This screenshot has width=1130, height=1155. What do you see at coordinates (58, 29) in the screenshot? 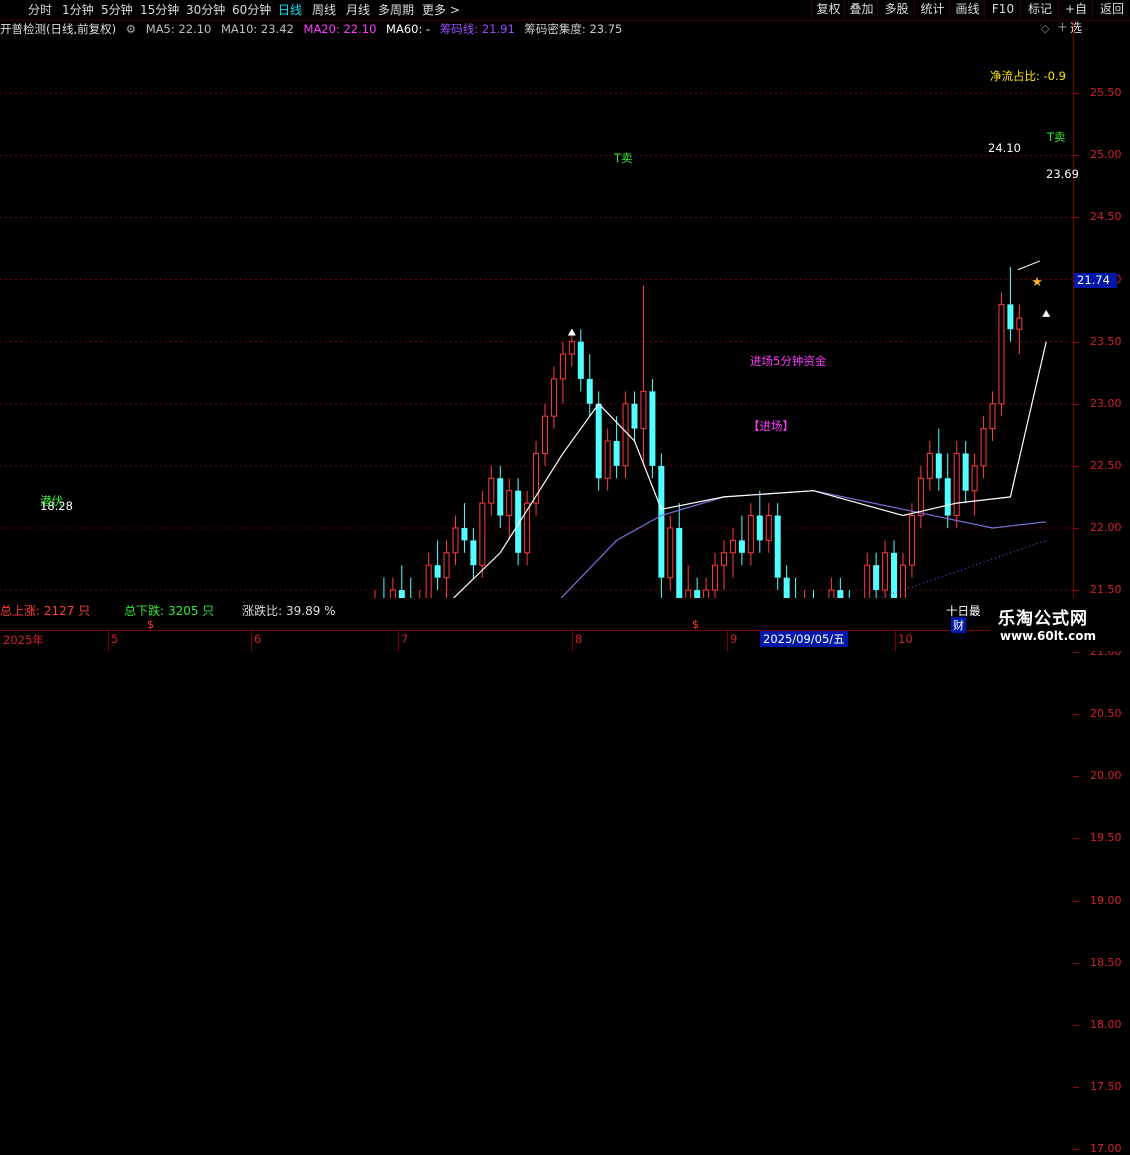
I see `stock-title: 开普检测(日线,前复权)` at bounding box center [58, 29].